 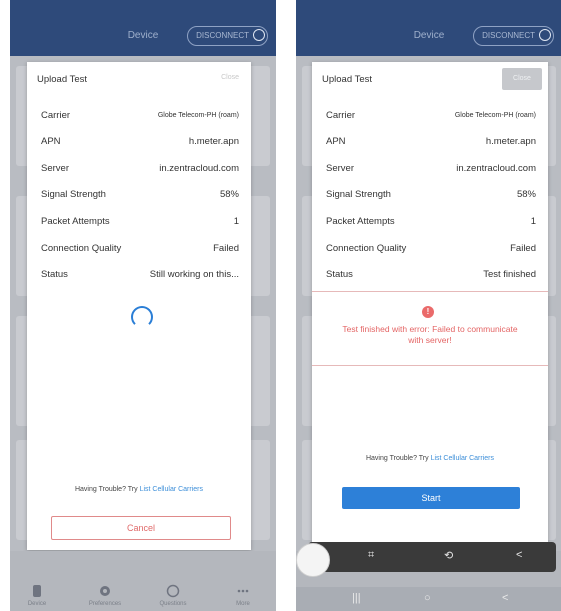 What do you see at coordinates (105, 604) in the screenshot?
I see `nav-label: Preferences` at bounding box center [105, 604].